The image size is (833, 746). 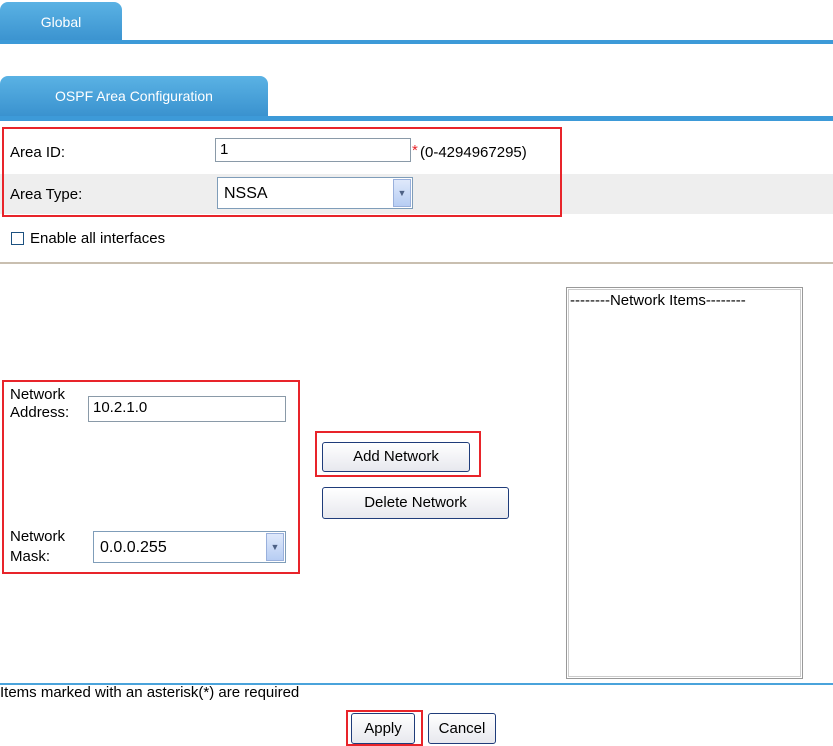 I want to click on apply-button: Apply, so click(x=383, y=728).